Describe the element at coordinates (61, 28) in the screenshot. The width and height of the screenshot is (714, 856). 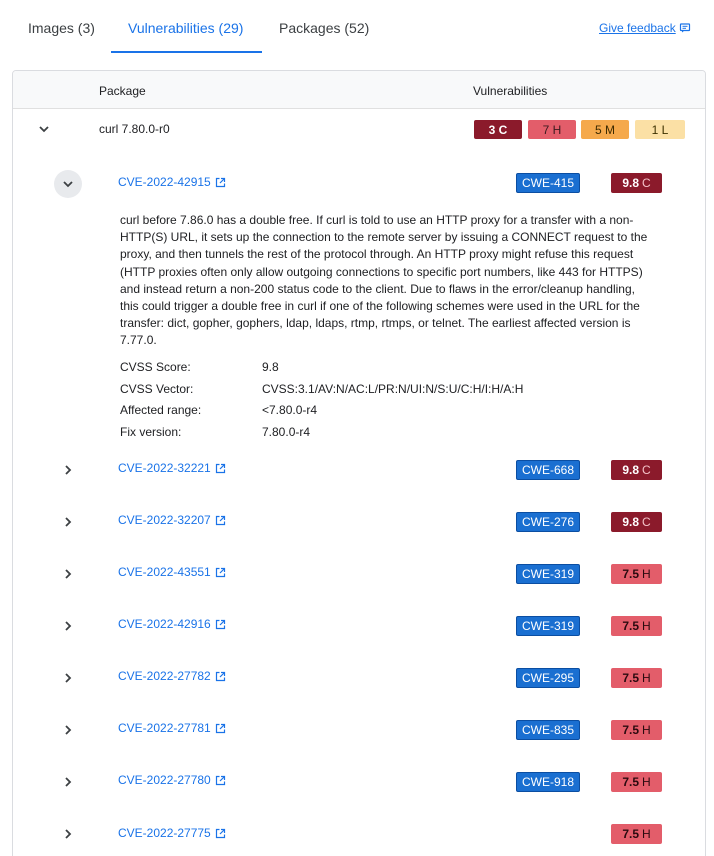
I see `tab-images: Images (3)` at that location.